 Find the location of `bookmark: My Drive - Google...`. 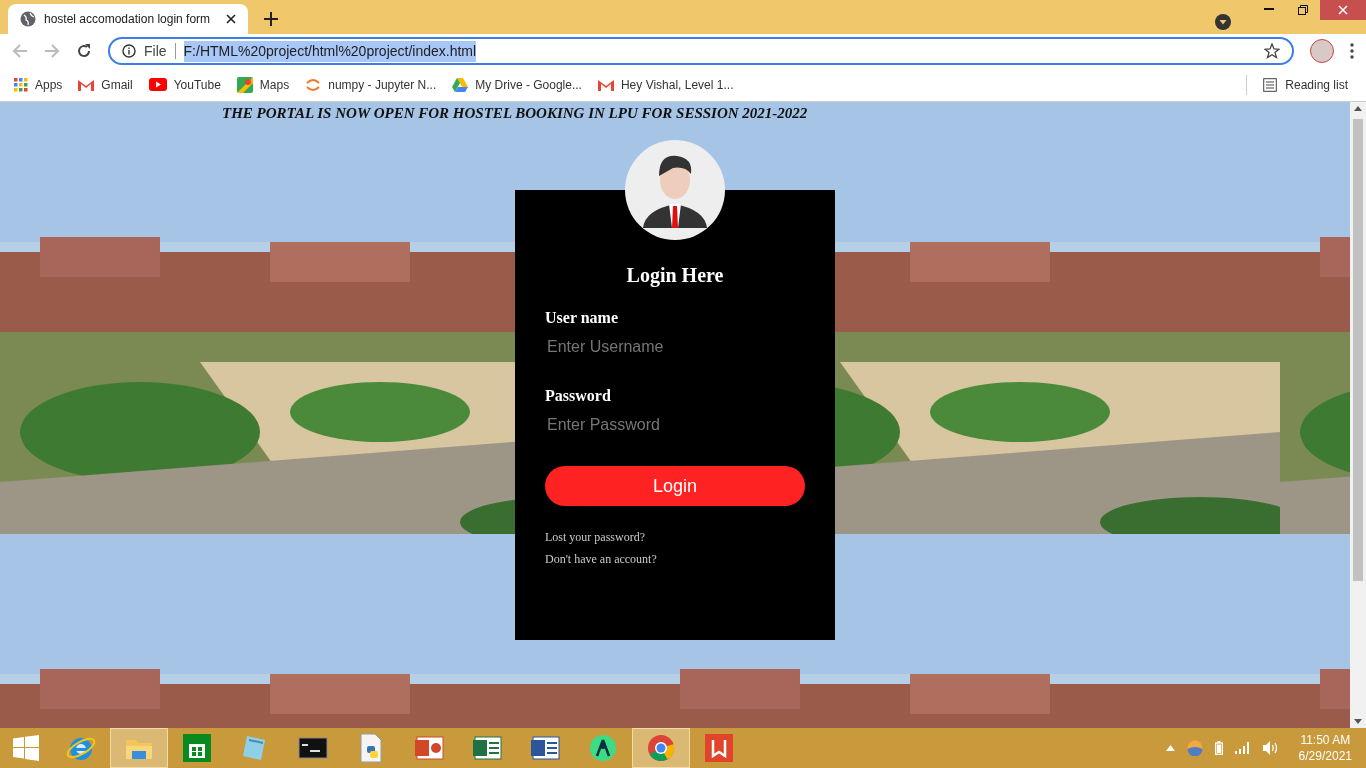

bookmark: My Drive - Google... is located at coordinates (517, 84).